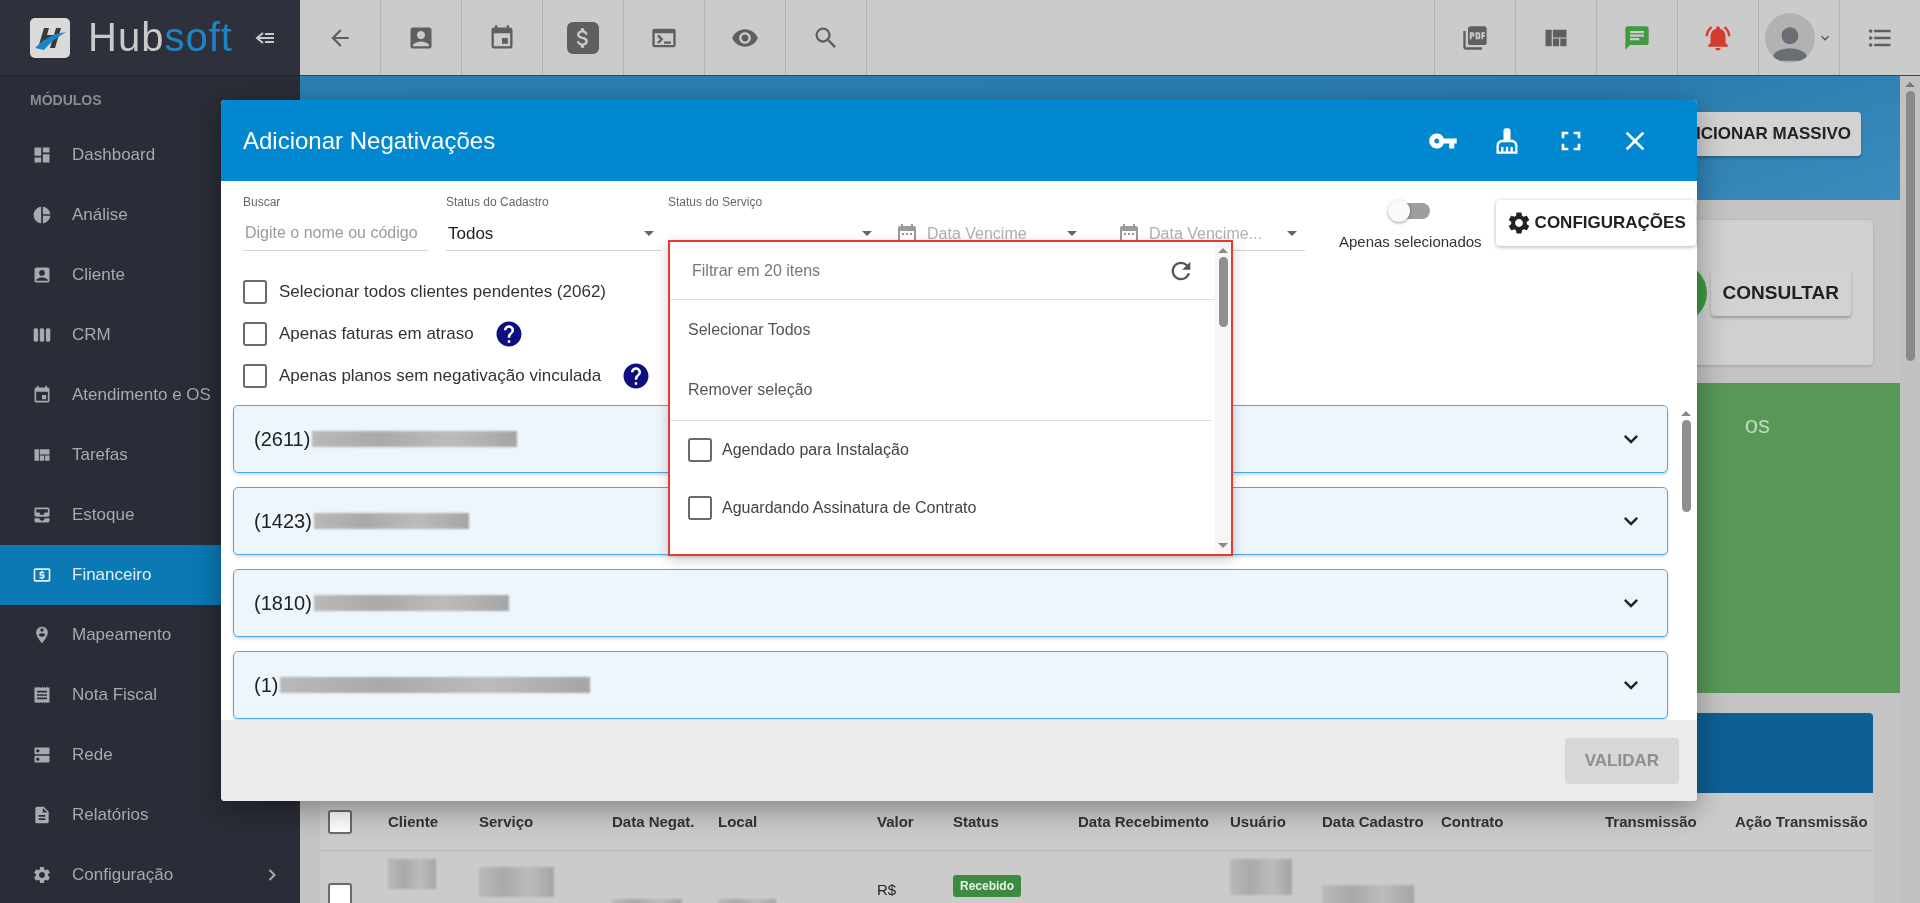  Describe the element at coordinates (262, 203) in the screenshot. I see `field-label: Buscar` at that location.